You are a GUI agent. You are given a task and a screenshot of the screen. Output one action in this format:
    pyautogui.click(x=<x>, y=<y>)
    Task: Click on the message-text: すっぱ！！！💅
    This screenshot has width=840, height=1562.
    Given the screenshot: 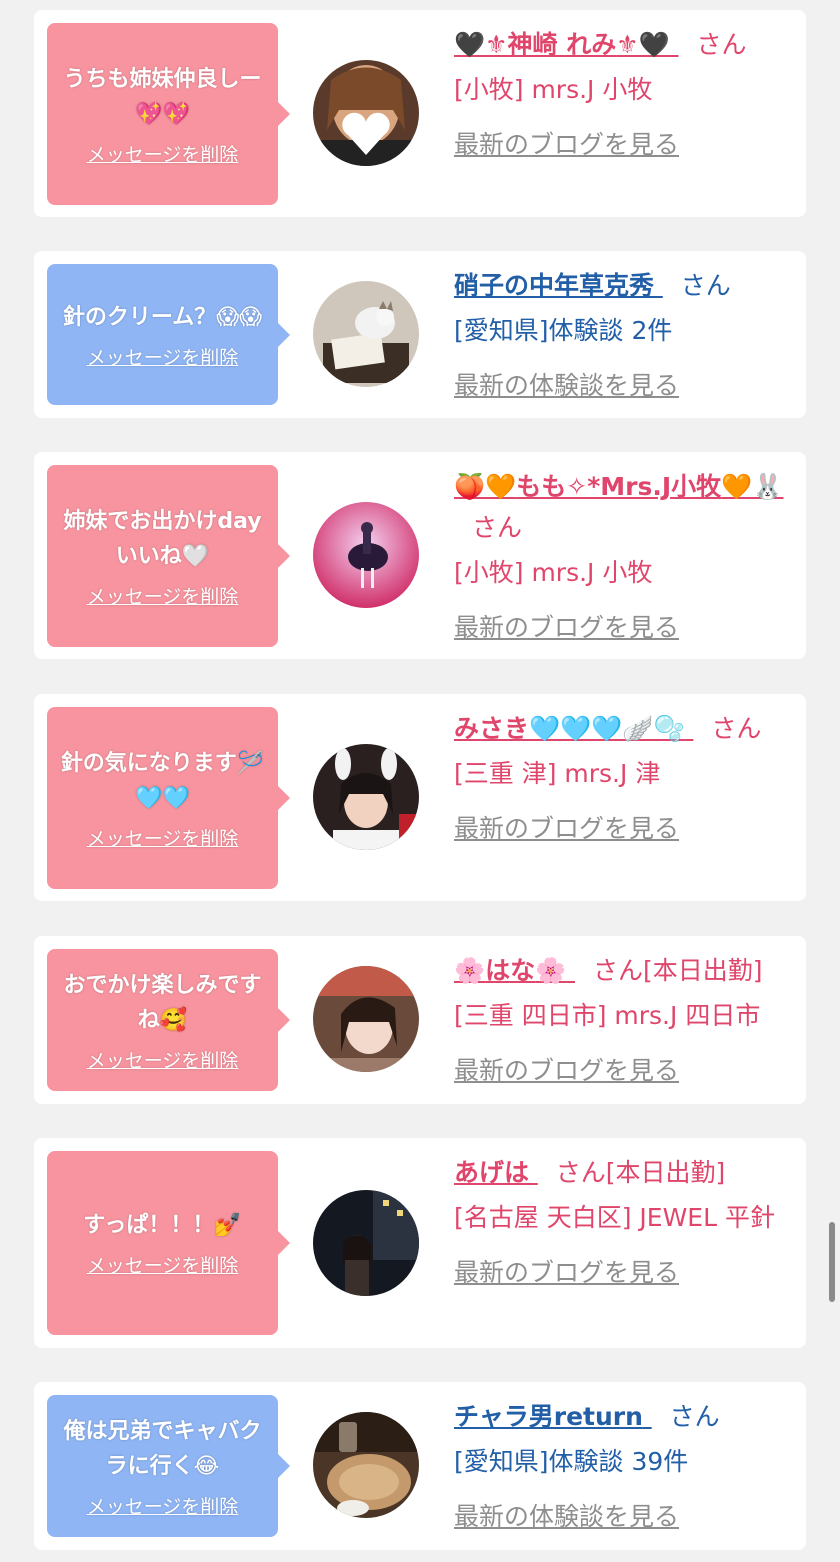 What is the action you would take?
    pyautogui.click(x=162, y=1225)
    